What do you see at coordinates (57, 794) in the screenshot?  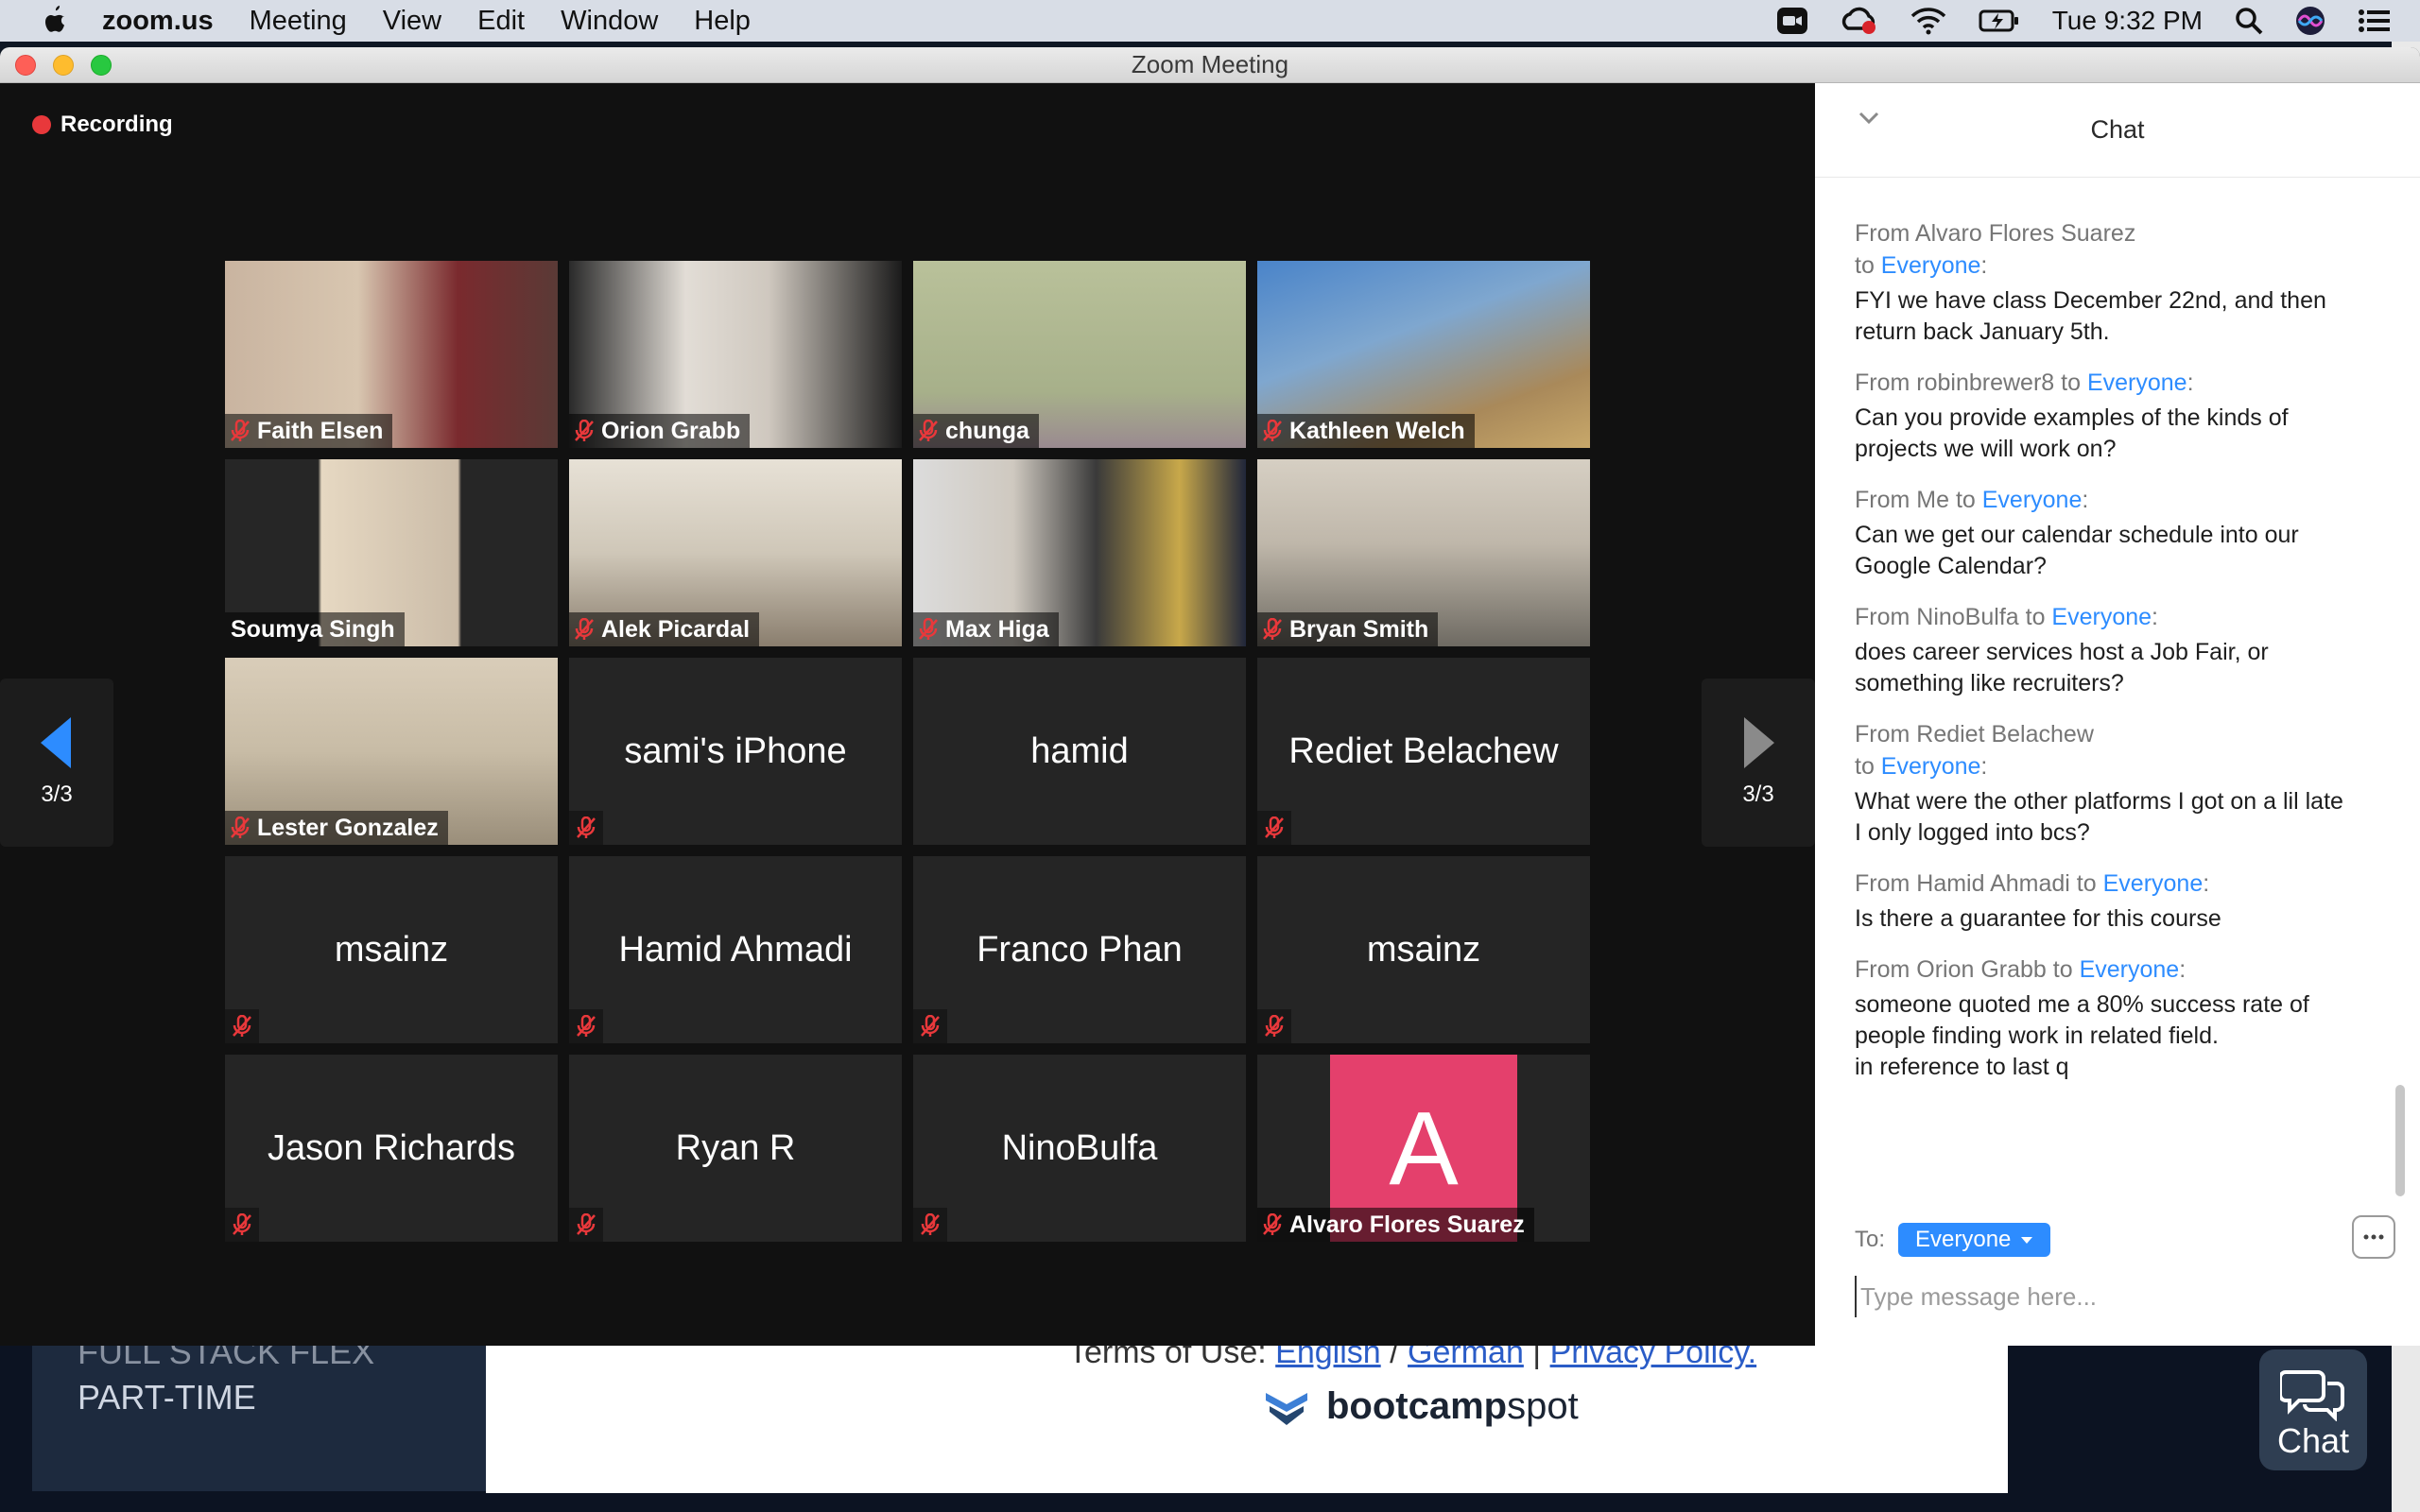 I see `page-indicator-left: 3/3` at bounding box center [57, 794].